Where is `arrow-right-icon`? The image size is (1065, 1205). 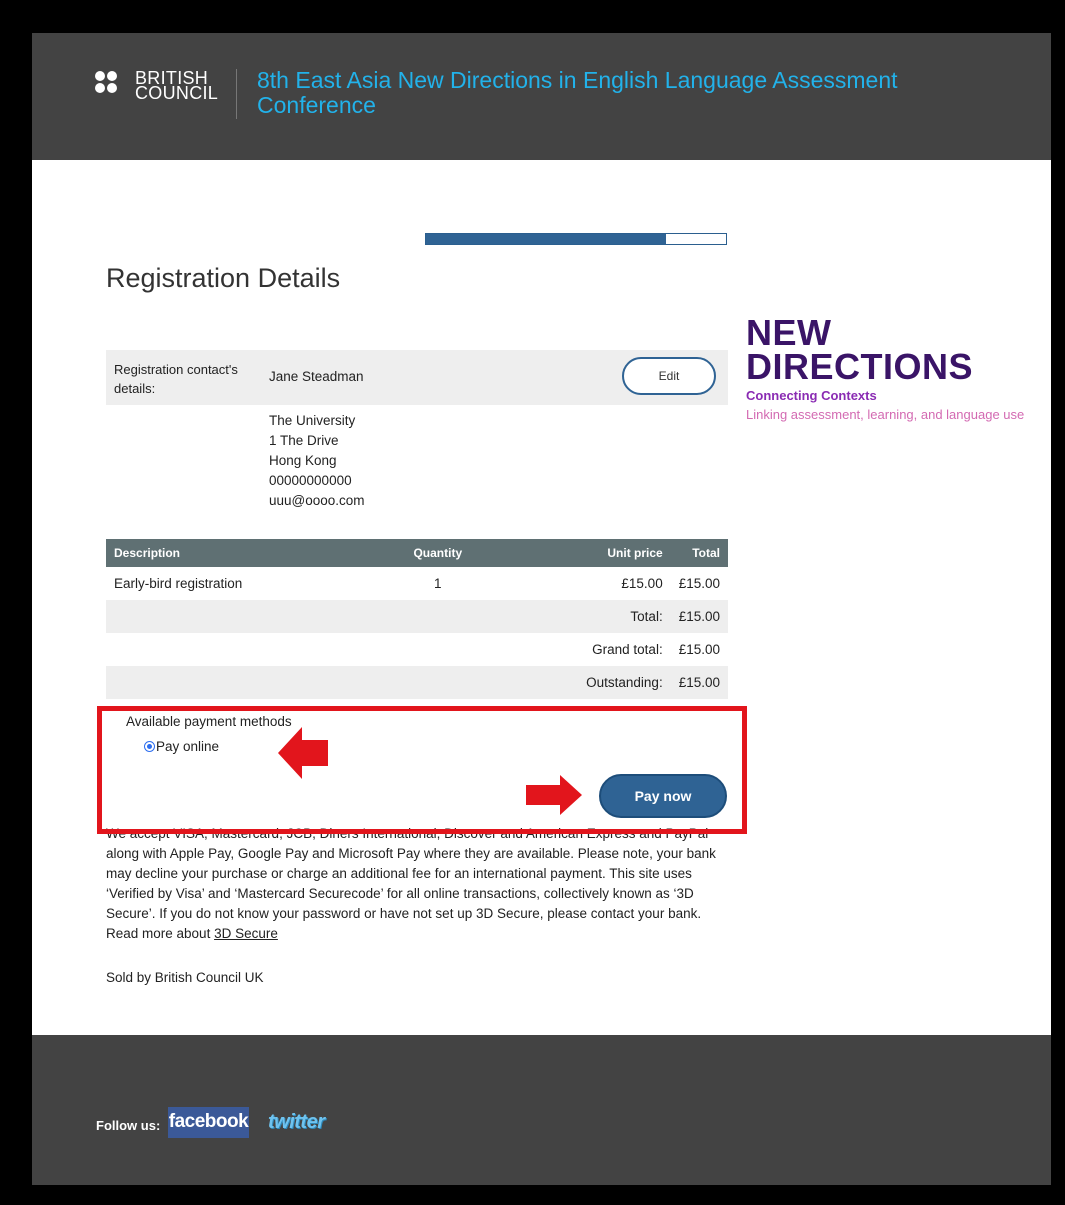 arrow-right-icon is located at coordinates (554, 795).